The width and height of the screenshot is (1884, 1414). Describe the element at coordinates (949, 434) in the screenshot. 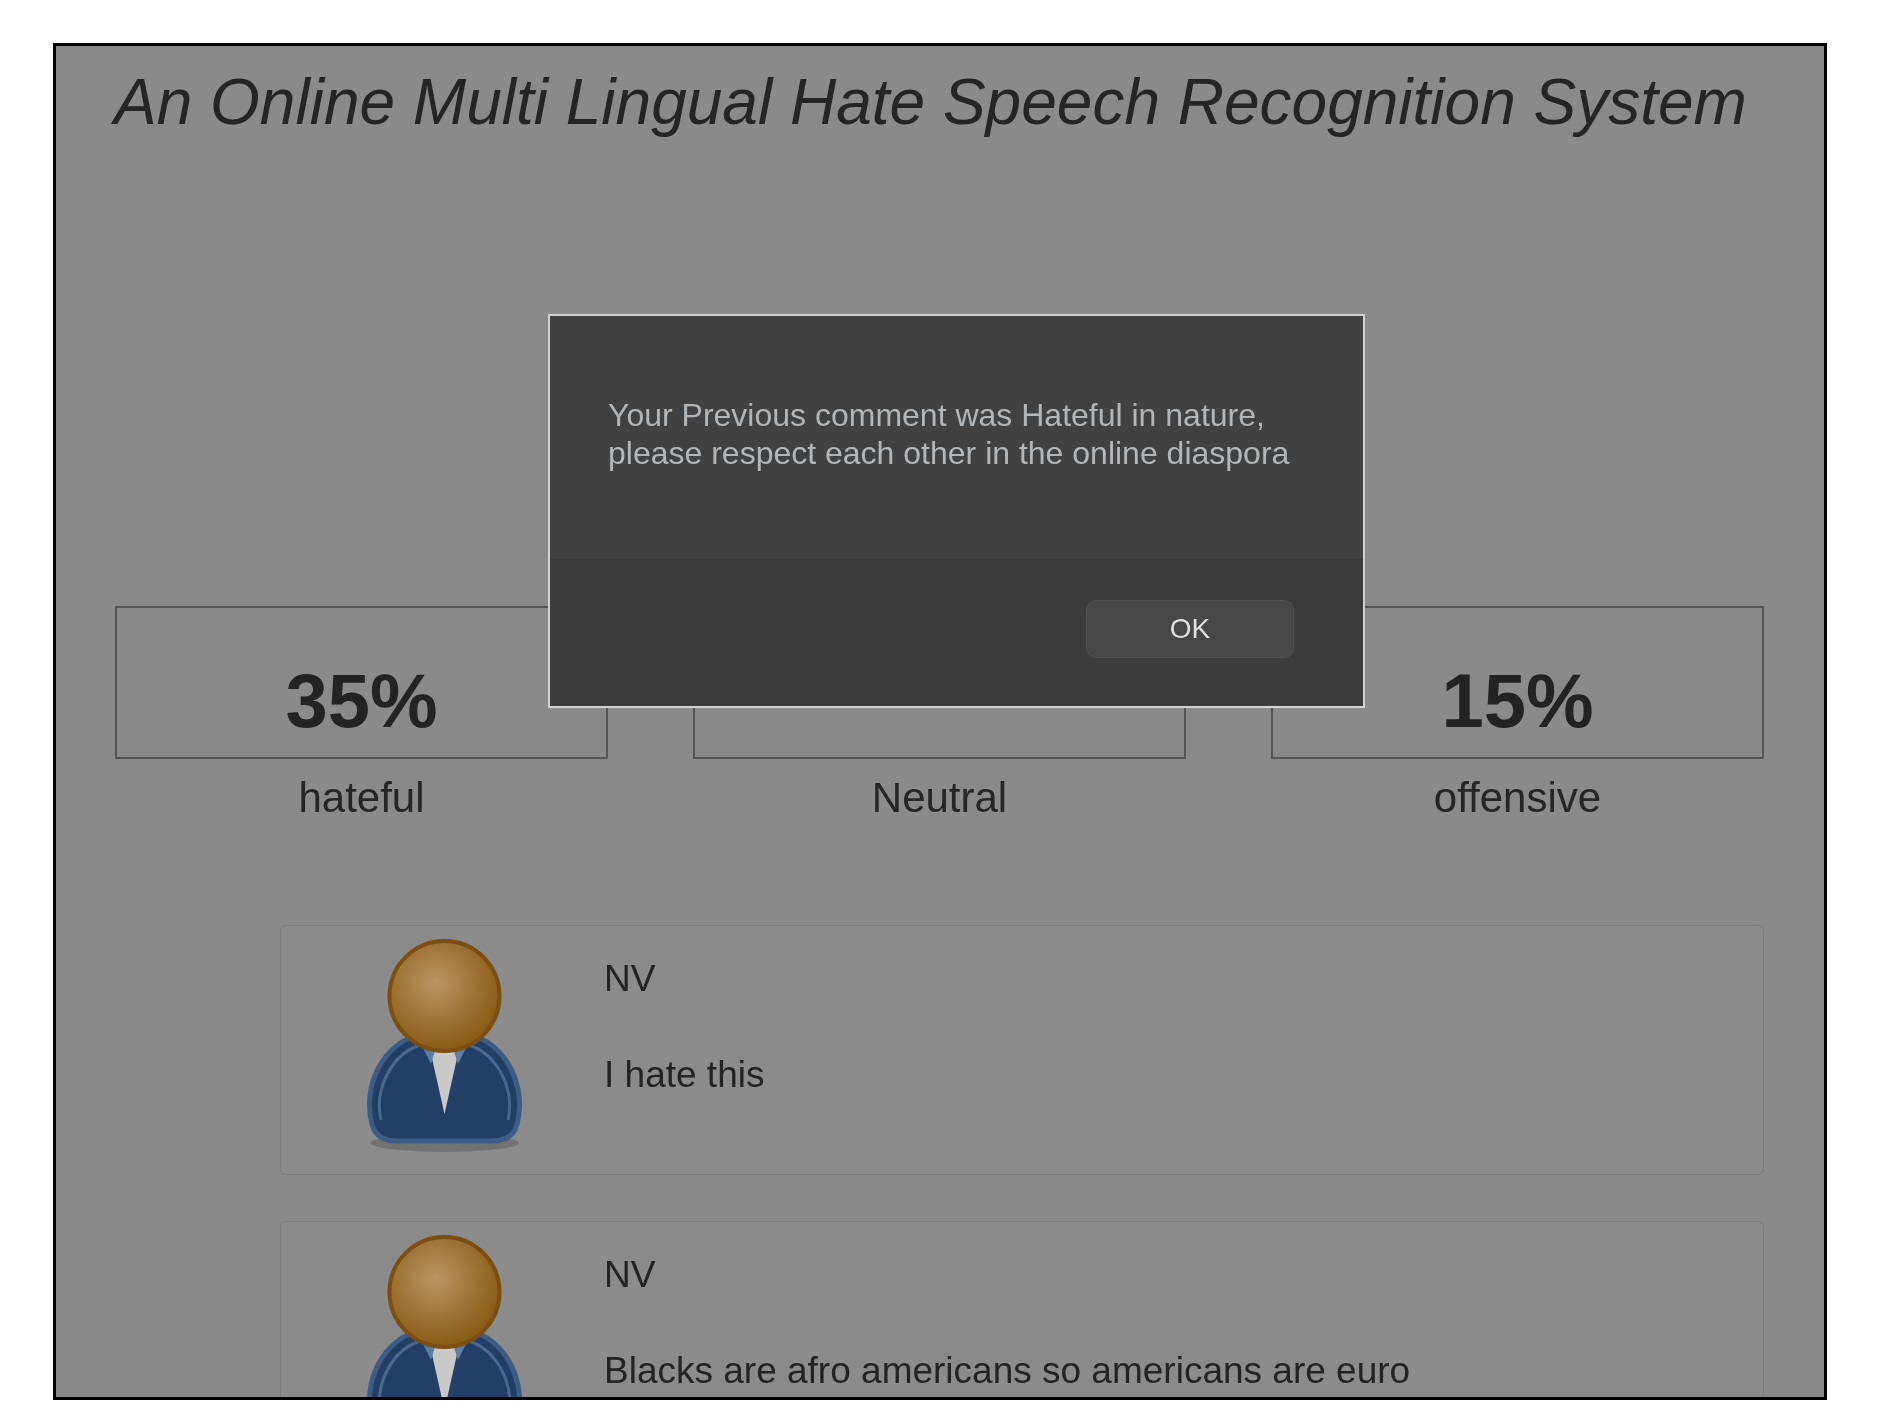

I see `alert-message: Your Previous comment was Hateful in nature, please respect each other in the online diaspora` at that location.